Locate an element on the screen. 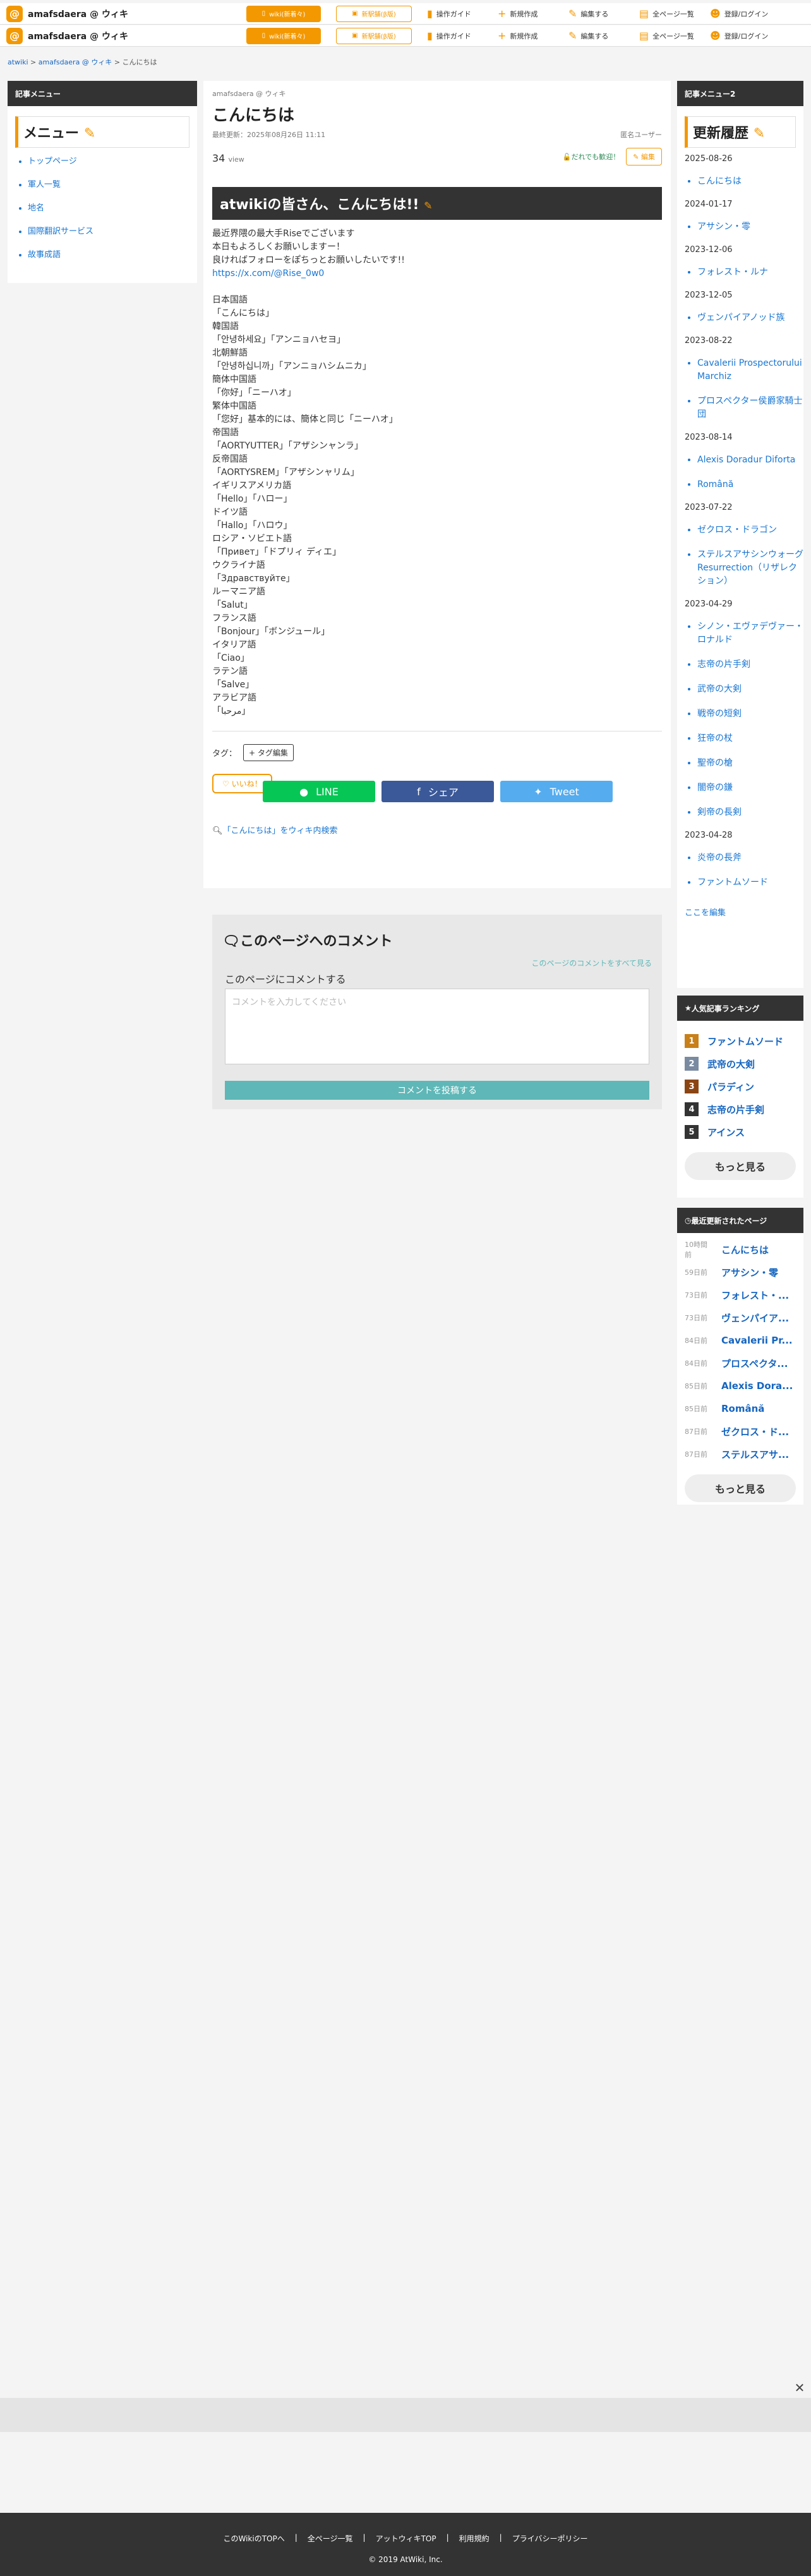 This screenshot has height=2576, width=811. ranking-link: 武帝の大剣 is located at coordinates (731, 1064).